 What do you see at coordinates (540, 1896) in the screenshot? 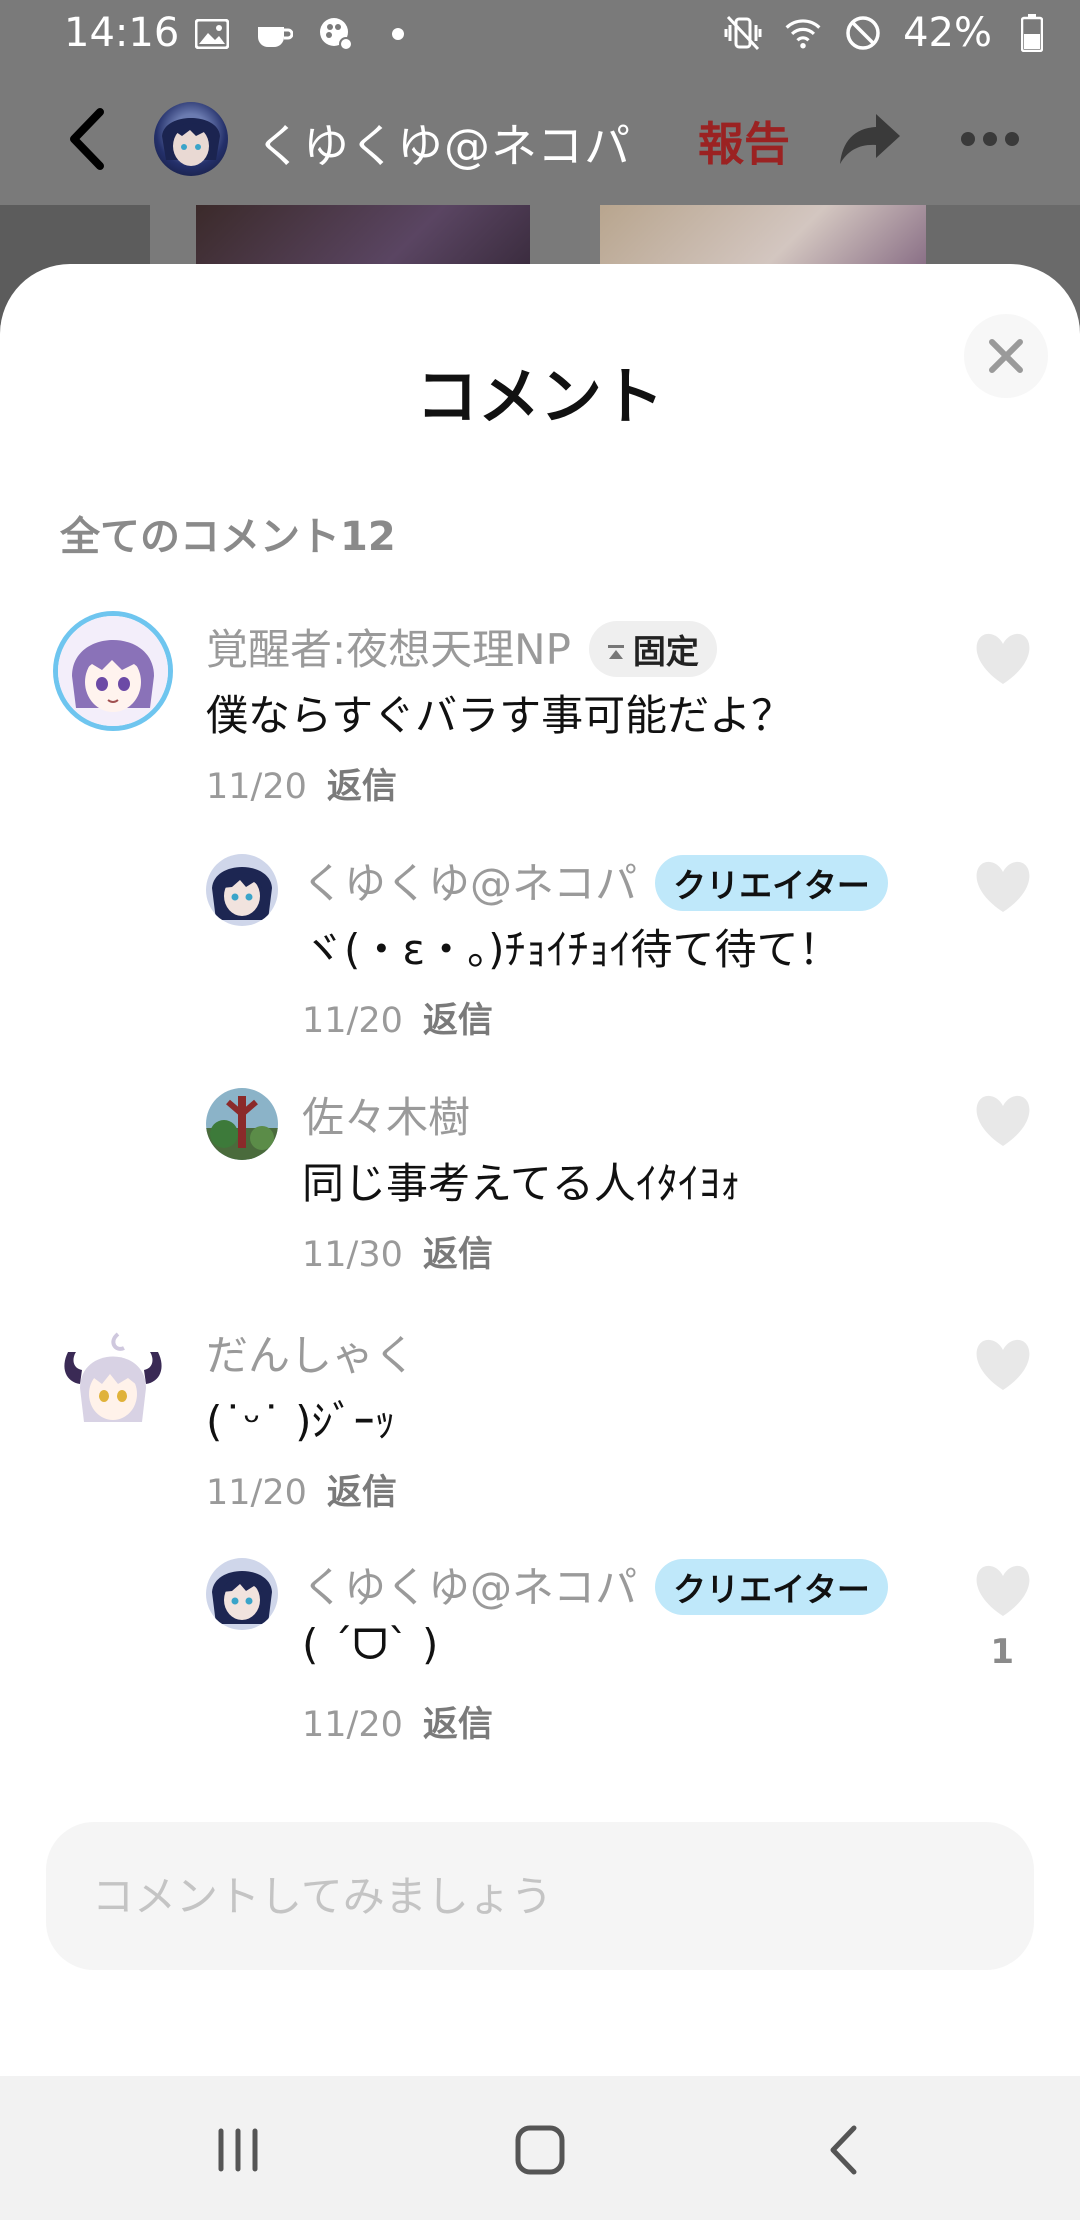
I see `comment-input` at bounding box center [540, 1896].